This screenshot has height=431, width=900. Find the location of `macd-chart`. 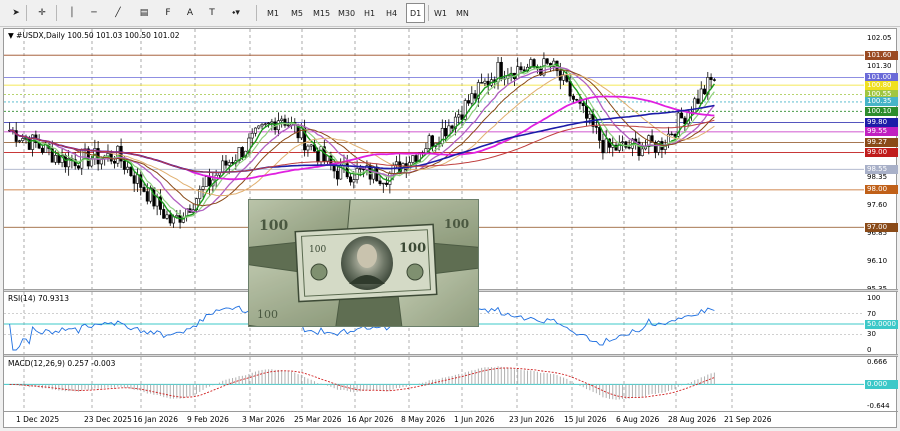

macd-chart is located at coordinates (434, 384).